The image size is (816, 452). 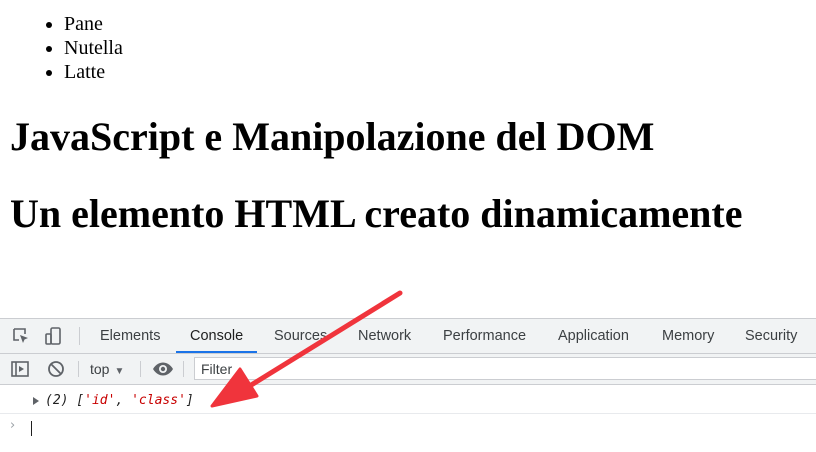 What do you see at coordinates (216, 336) in the screenshot?
I see `tab-console: Console` at bounding box center [216, 336].